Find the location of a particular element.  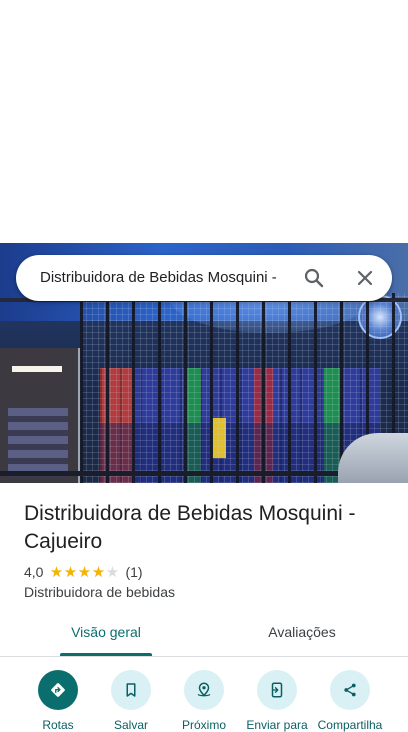

action-label: Salvar is located at coordinates (130, 725).